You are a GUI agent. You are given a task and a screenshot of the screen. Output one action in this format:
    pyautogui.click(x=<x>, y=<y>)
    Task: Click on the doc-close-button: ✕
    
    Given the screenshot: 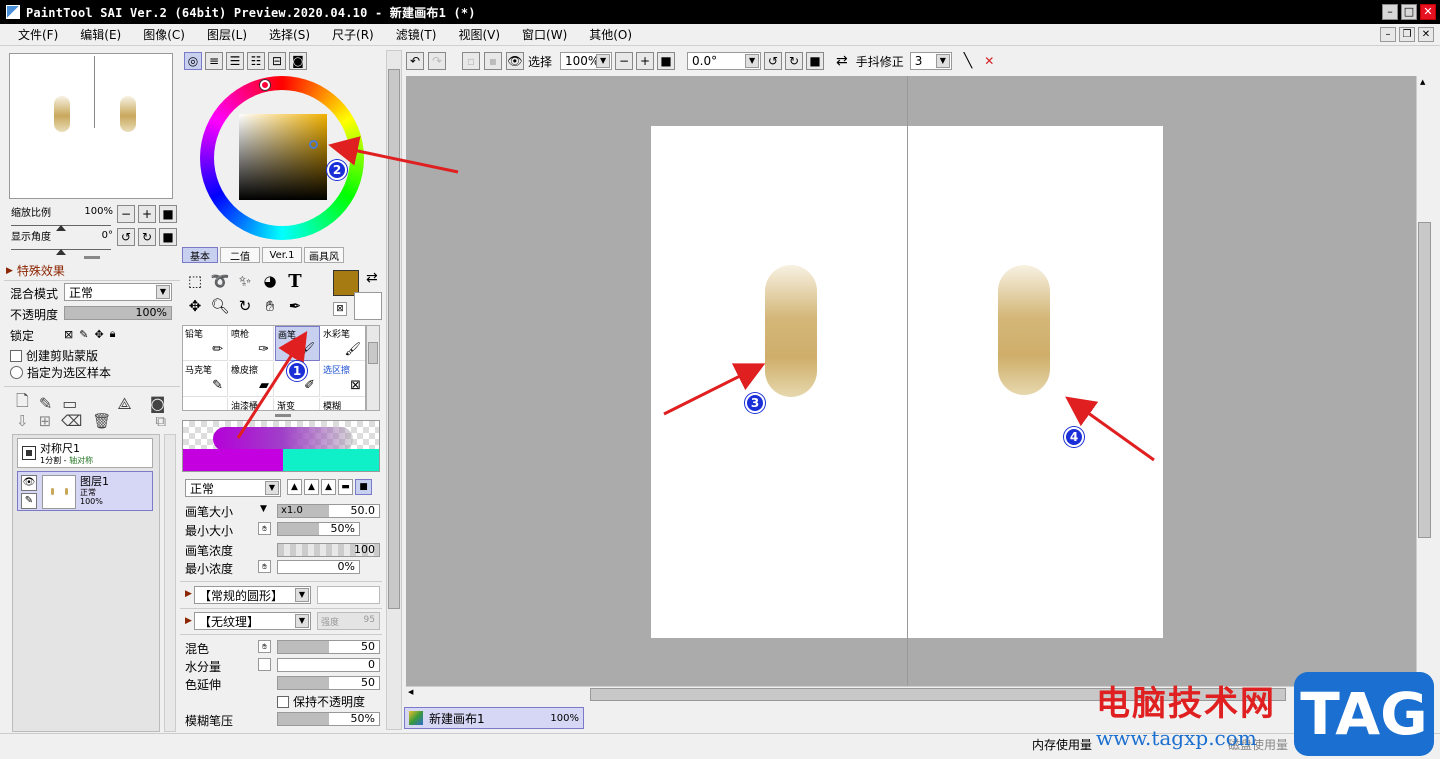 What is the action you would take?
    pyautogui.click(x=1426, y=34)
    